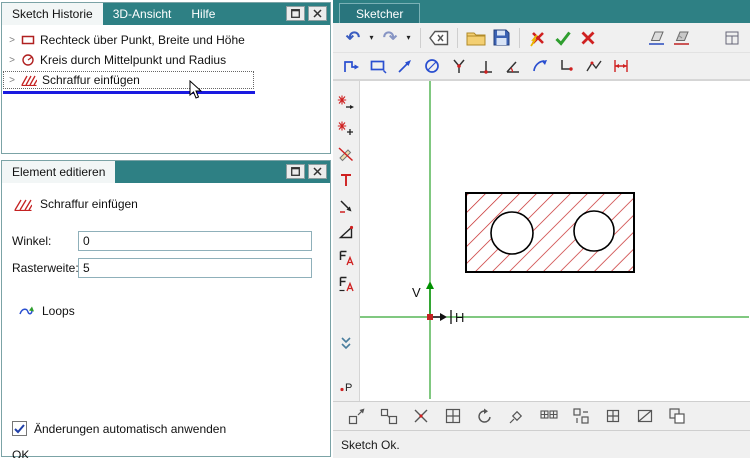 This screenshot has height=458, width=750. I want to click on collapse-strip-button, so click(346, 343).